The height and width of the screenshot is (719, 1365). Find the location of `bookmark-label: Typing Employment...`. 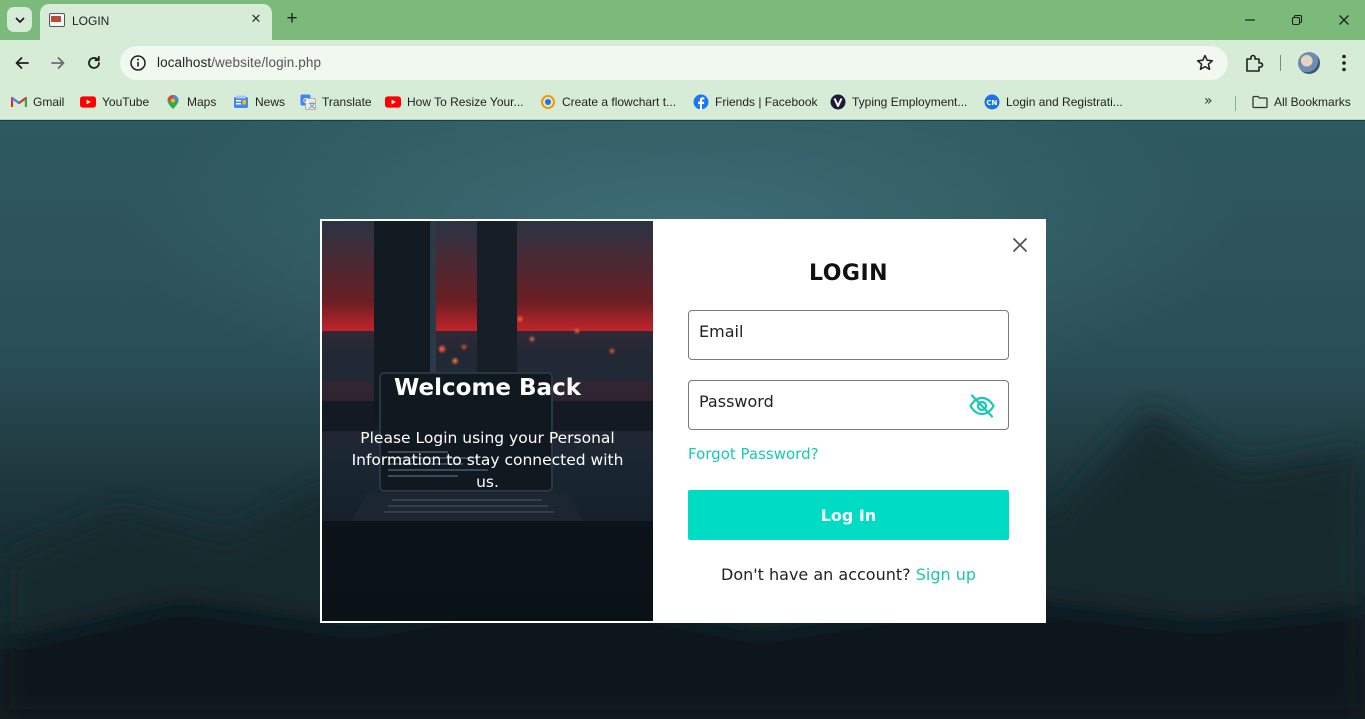

bookmark-label: Typing Employment... is located at coordinates (910, 102).